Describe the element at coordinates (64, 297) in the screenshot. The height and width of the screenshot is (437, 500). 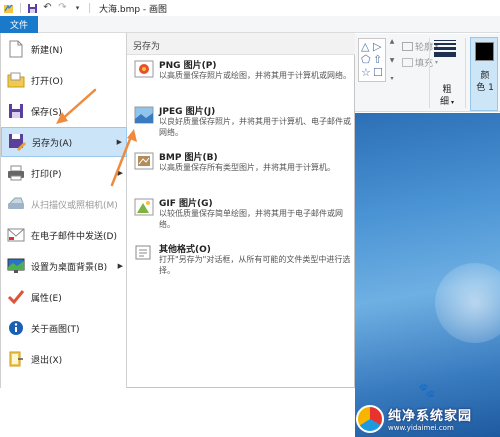
I see `menu-item-properties: 属性(E)` at that location.